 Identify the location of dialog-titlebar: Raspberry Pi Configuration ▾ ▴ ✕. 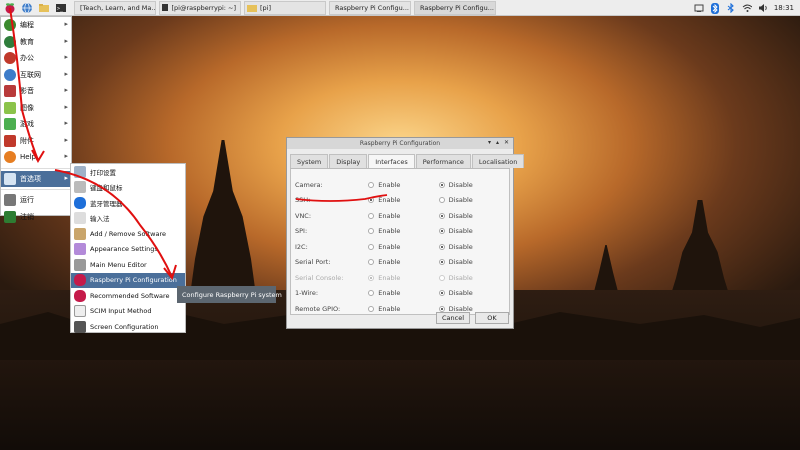
(400, 143).